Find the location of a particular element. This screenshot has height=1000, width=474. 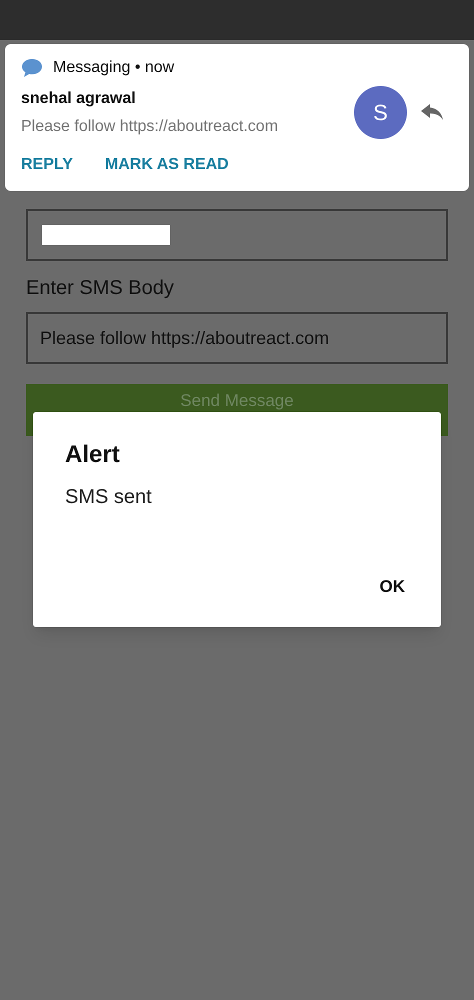

sms-body-field: Please follow https://aboutreact.com is located at coordinates (237, 338).